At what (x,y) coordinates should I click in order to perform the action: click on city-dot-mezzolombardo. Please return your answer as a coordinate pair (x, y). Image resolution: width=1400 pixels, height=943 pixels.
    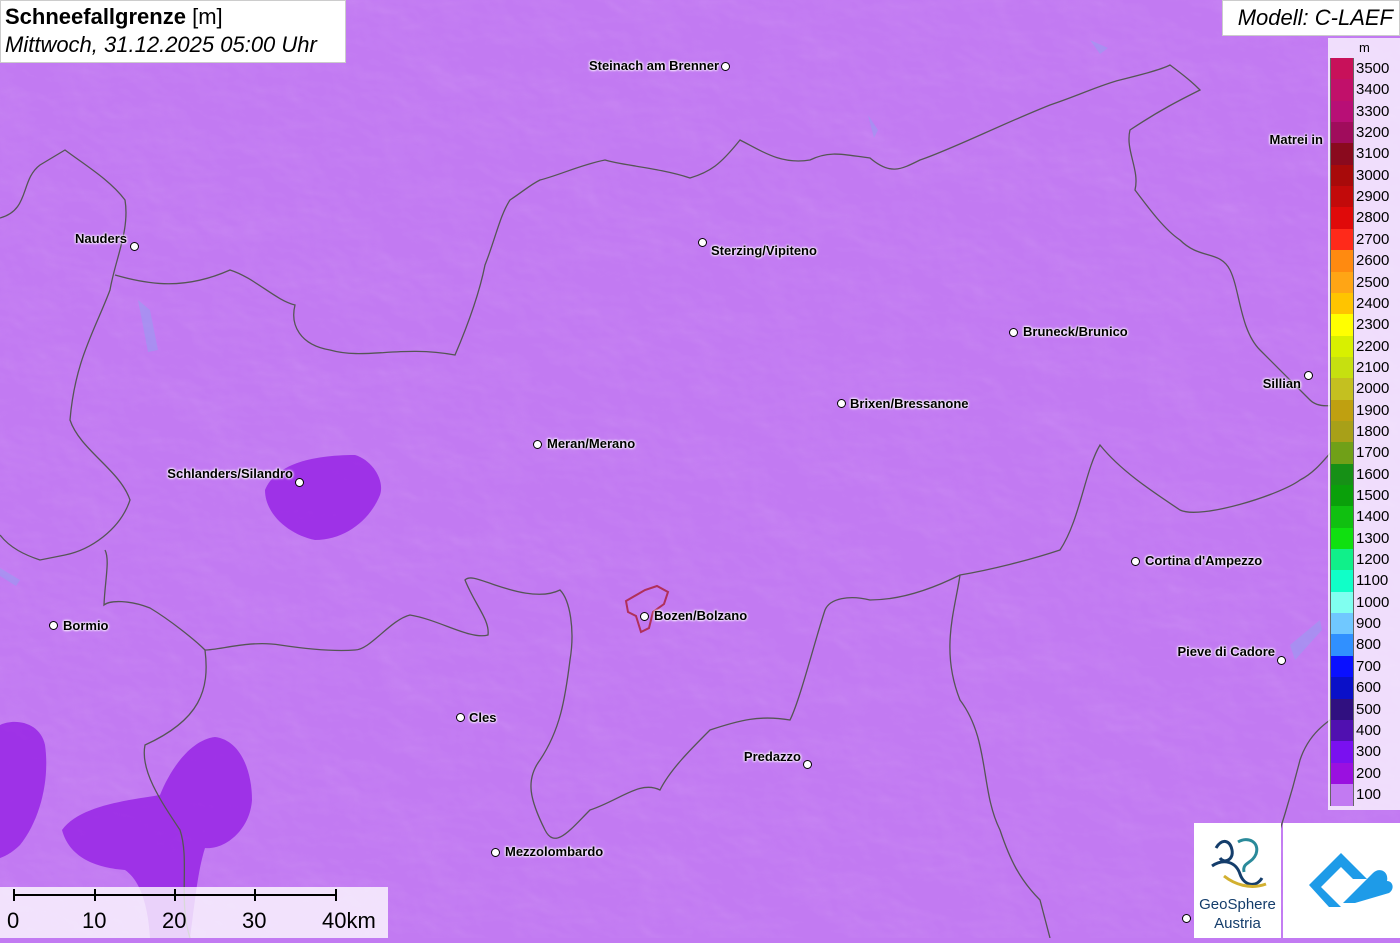
    Looking at the image, I should click on (495, 852).